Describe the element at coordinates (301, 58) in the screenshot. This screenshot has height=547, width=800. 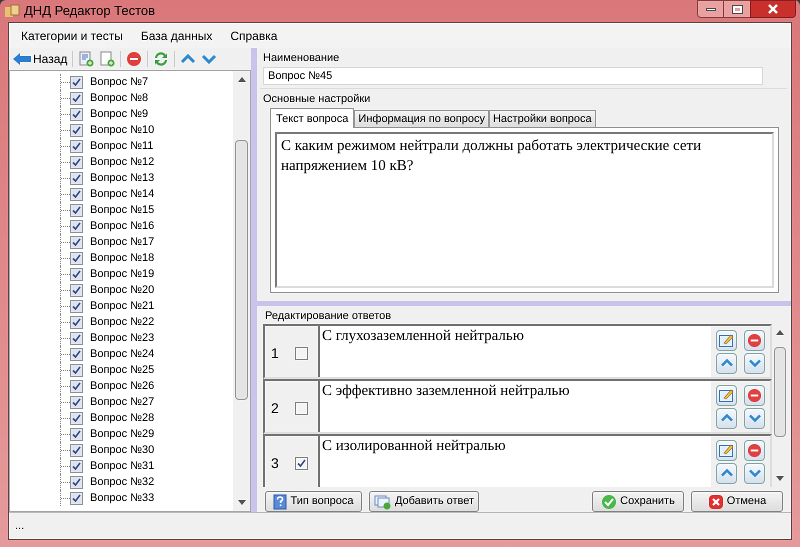
I see `field-label: Наименование` at that location.